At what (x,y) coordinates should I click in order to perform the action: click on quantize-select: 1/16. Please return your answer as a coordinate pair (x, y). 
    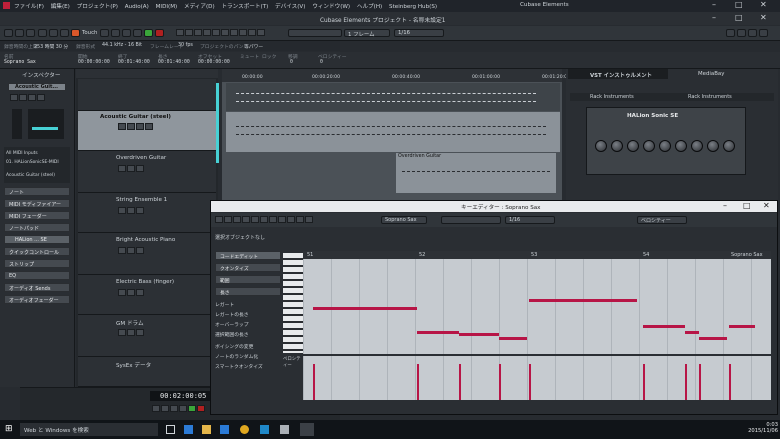
    Looking at the image, I should click on (419, 33).